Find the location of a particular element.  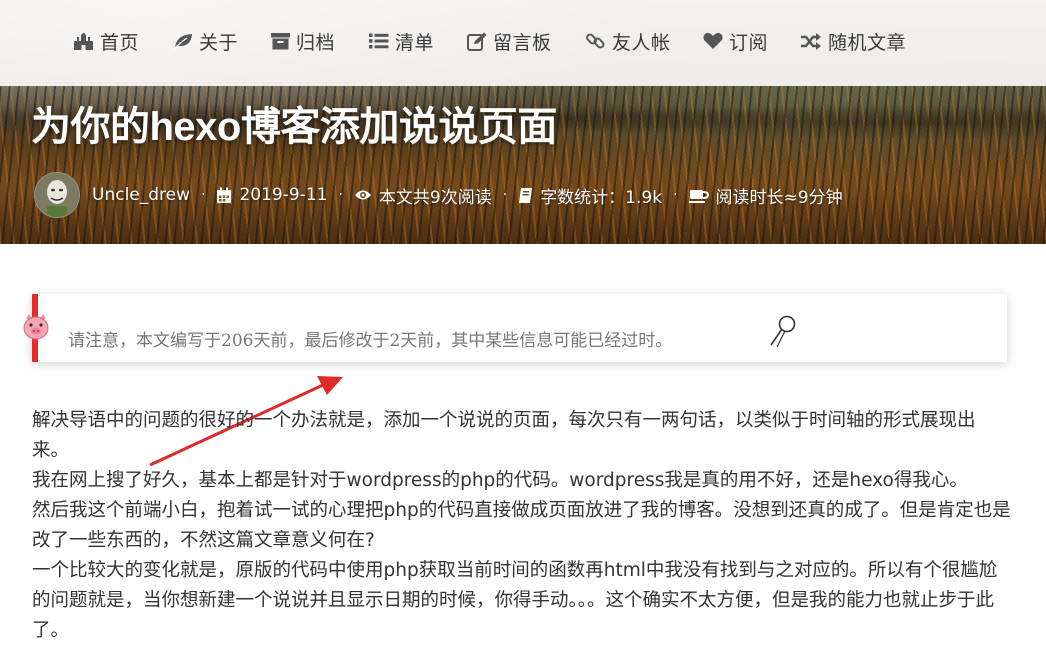

post-date-text: 2019-9-11 is located at coordinates (283, 195).